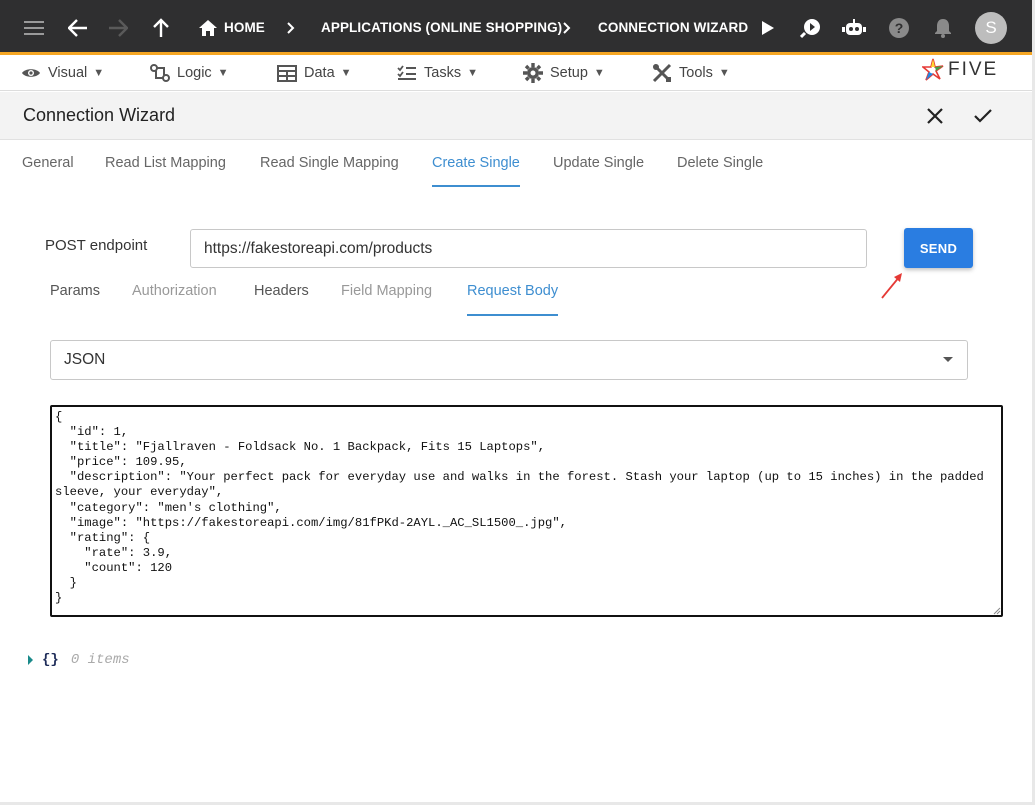 Image resolution: width=1035 pixels, height=805 pixels. I want to click on tab-read-single-mapping: Read Single Mapping, so click(329, 164).